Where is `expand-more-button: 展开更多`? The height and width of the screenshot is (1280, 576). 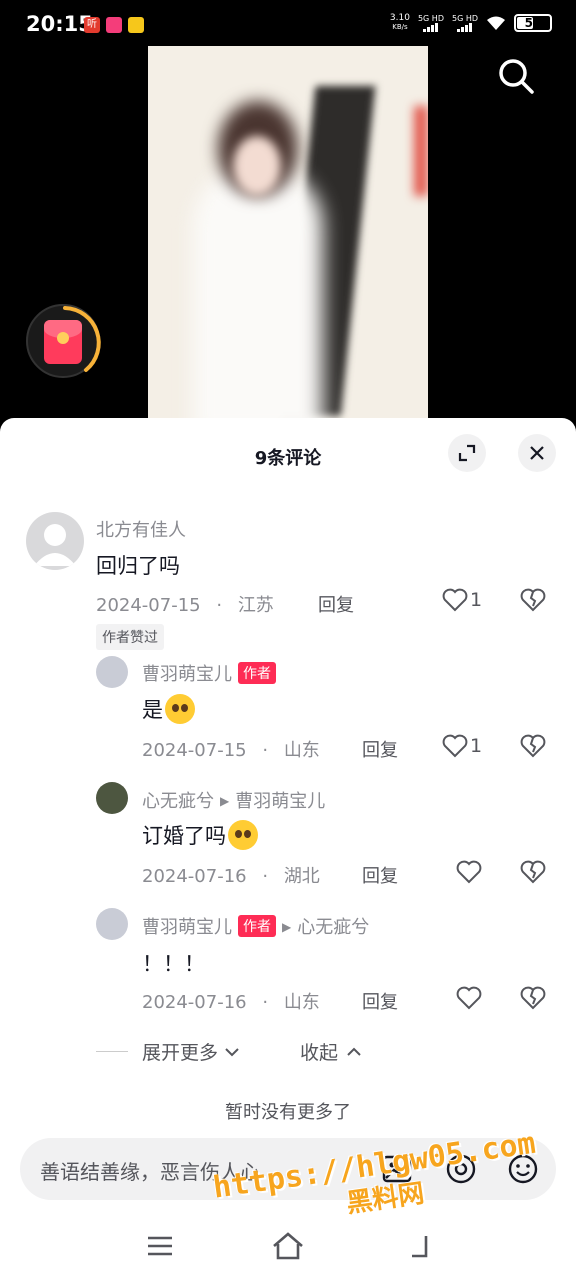 expand-more-button: 展开更多 is located at coordinates (169, 1051).